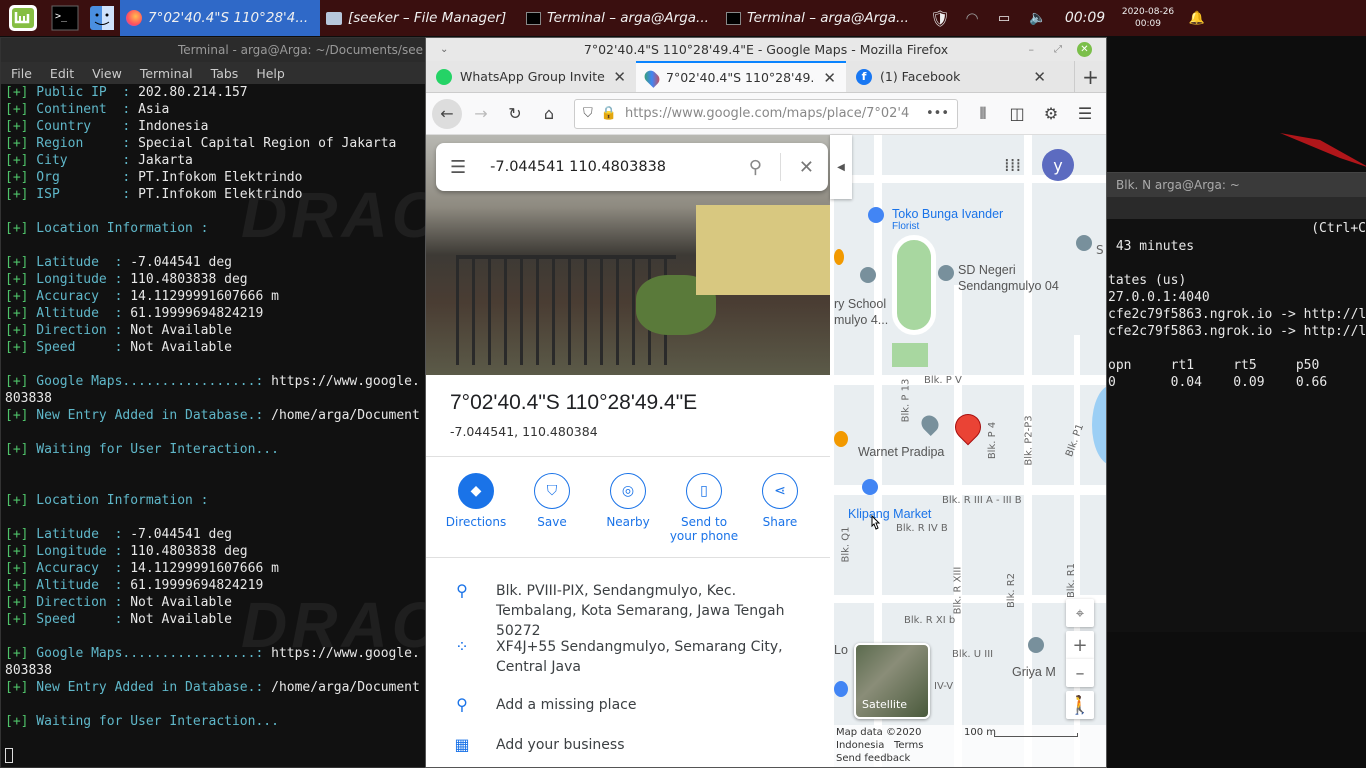 This screenshot has height=768, width=1366. I want to click on mint-menu-button, so click(23, 18).